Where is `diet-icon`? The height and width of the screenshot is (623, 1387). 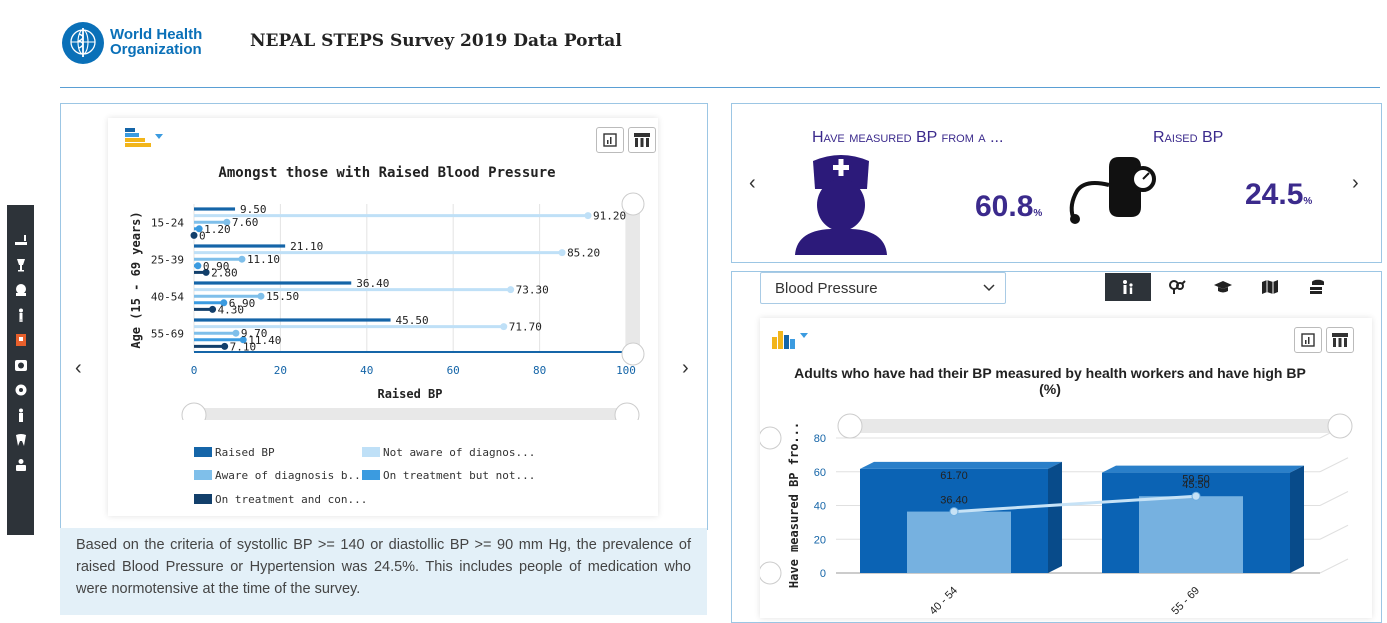
diet-icon is located at coordinates (20, 290).